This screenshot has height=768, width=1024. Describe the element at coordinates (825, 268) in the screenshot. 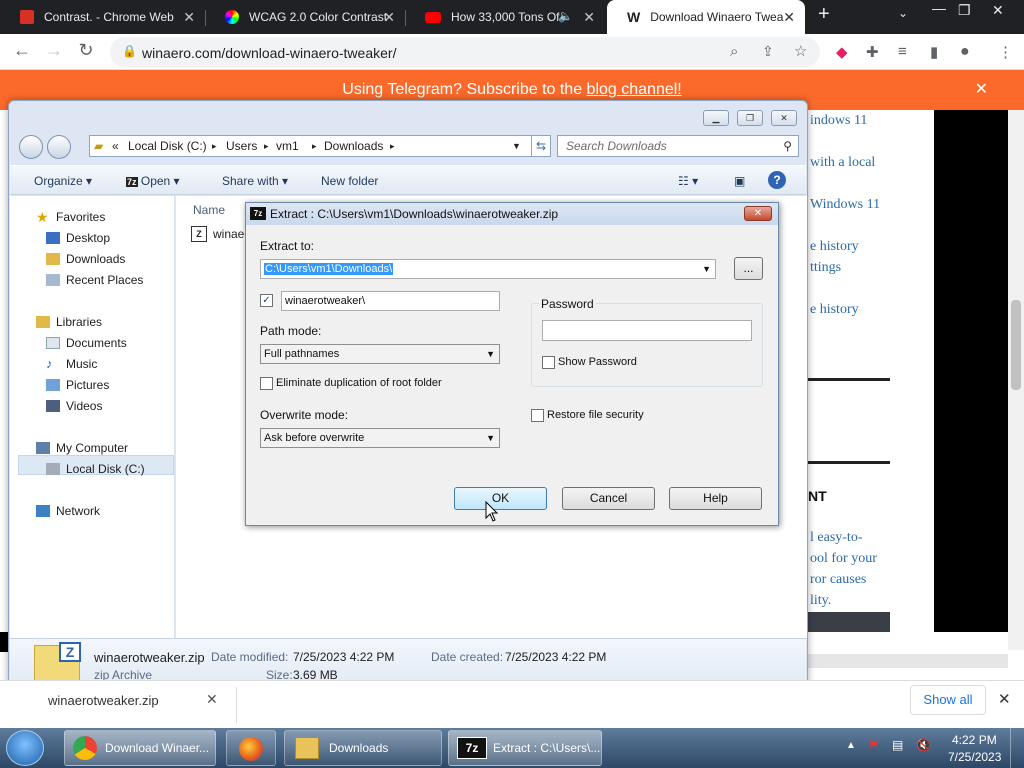

I see `sidebar-link: ttings` at that location.